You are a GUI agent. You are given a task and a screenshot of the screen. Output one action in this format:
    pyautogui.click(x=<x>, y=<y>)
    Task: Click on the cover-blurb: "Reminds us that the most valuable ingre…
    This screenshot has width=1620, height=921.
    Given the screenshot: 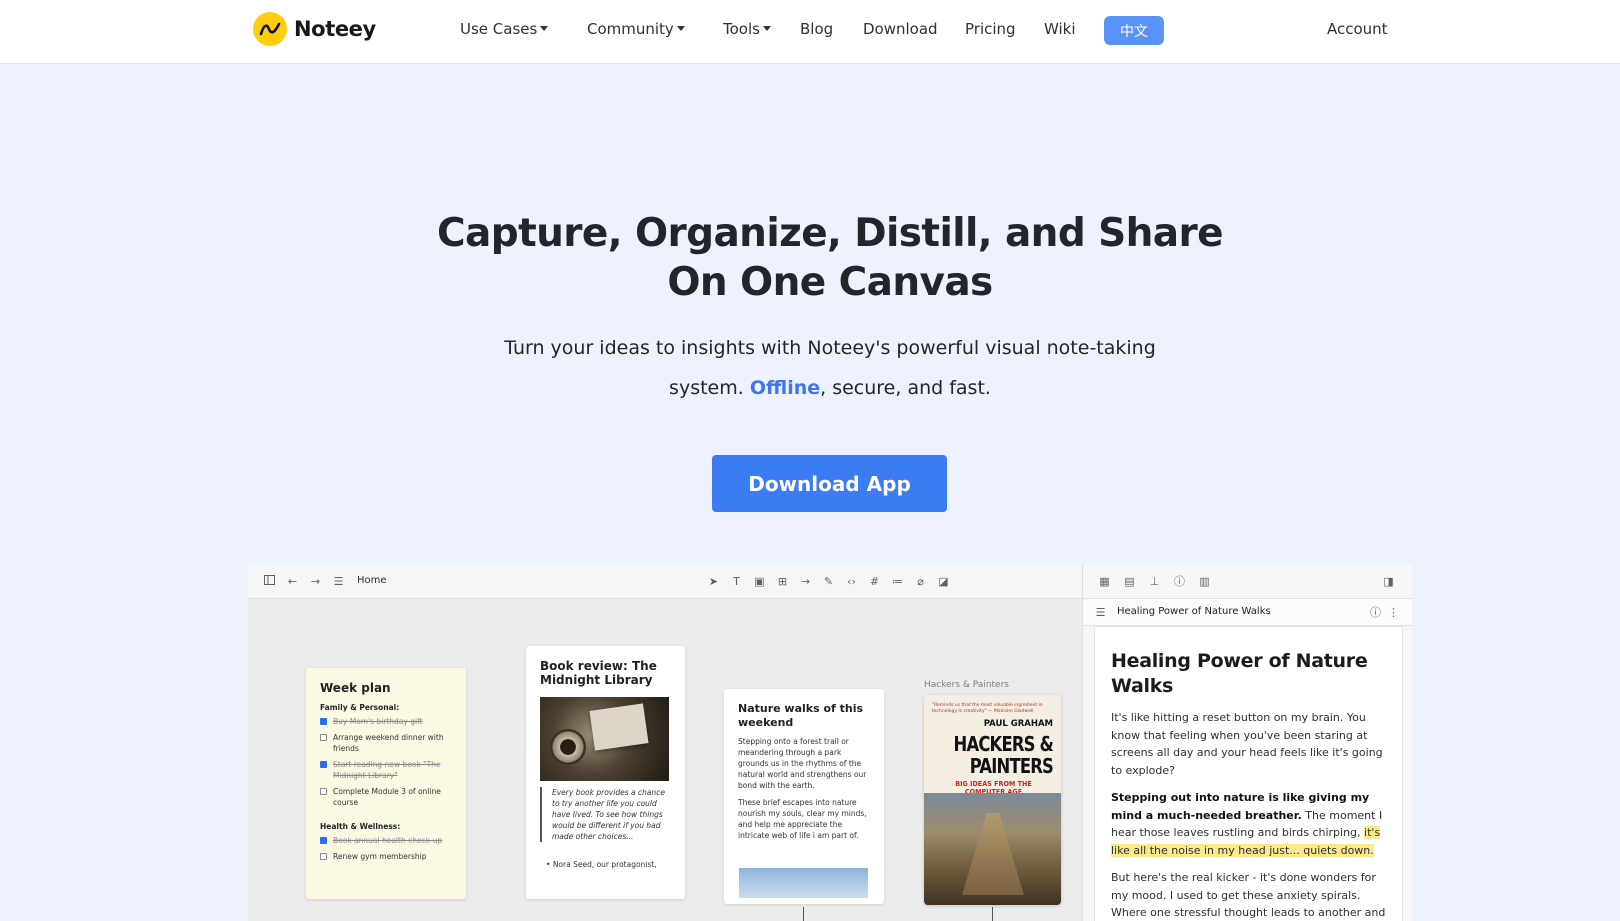 What is the action you would take?
    pyautogui.click(x=987, y=708)
    